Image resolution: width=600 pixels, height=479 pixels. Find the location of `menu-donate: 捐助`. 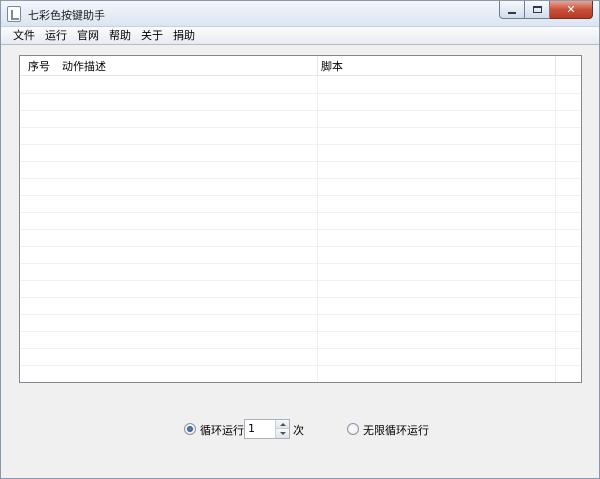

menu-donate: 捐助 is located at coordinates (184, 36).